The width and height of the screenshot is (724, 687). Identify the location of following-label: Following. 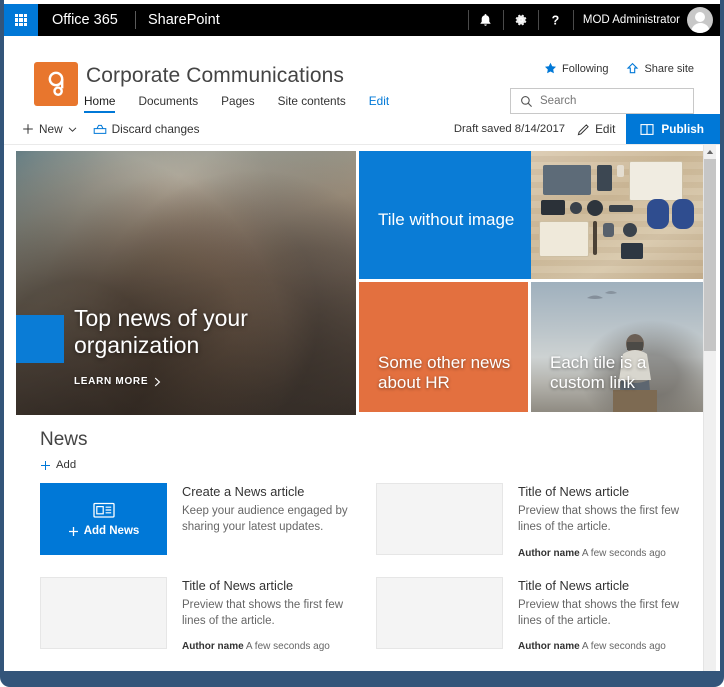
(585, 68).